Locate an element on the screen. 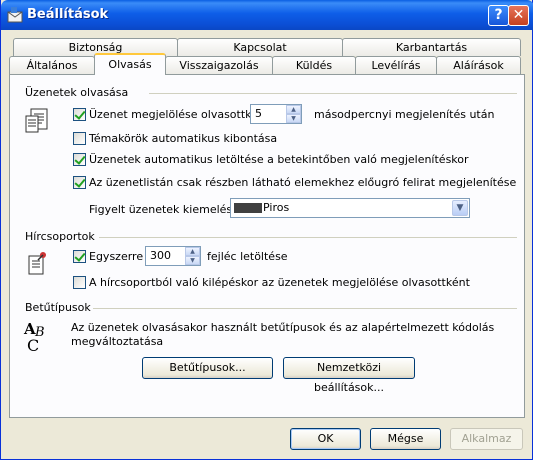 Image resolution: width=533 pixels, height=460 pixels. tab-altalanos: Általános is located at coordinates (52, 65).